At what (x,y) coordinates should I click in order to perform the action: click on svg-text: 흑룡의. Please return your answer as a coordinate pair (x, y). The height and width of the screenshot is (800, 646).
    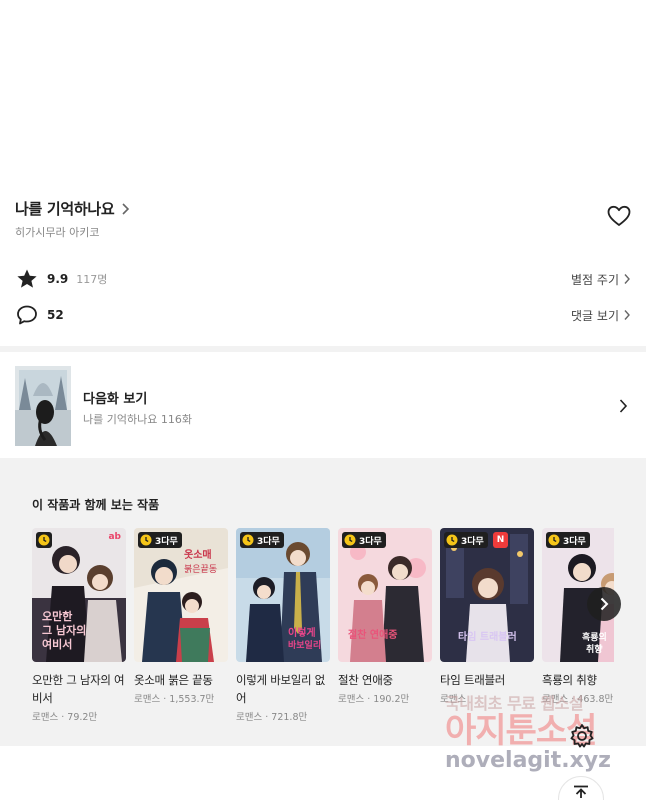
    Looking at the image, I should click on (594, 637).